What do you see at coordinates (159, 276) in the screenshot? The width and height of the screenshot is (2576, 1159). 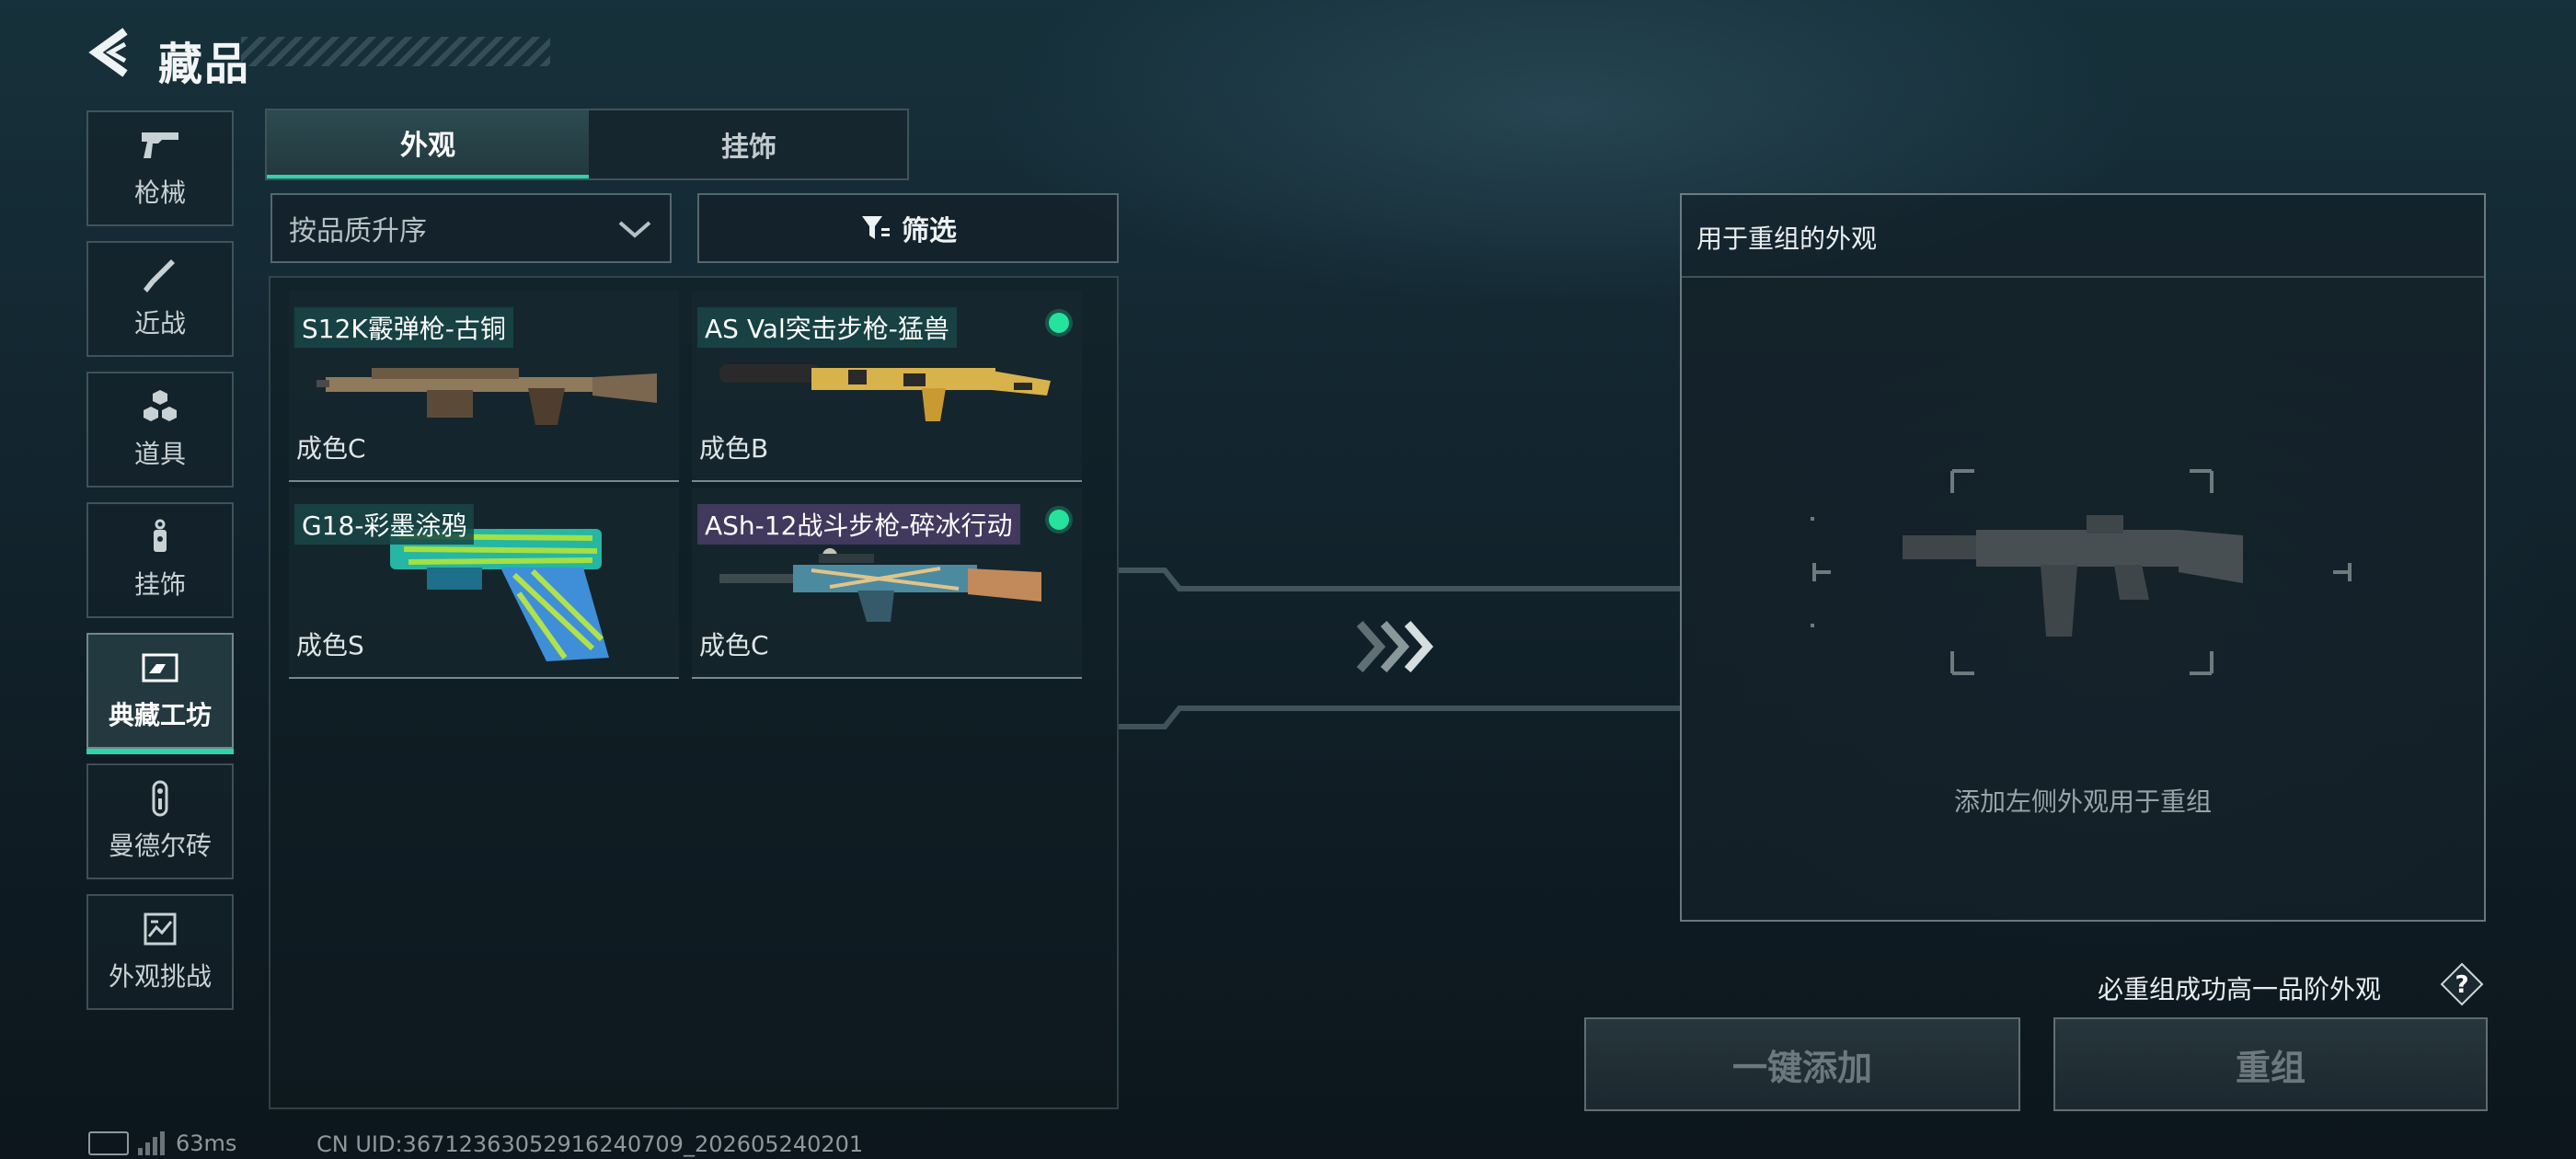 I see `knife-icon` at bounding box center [159, 276].